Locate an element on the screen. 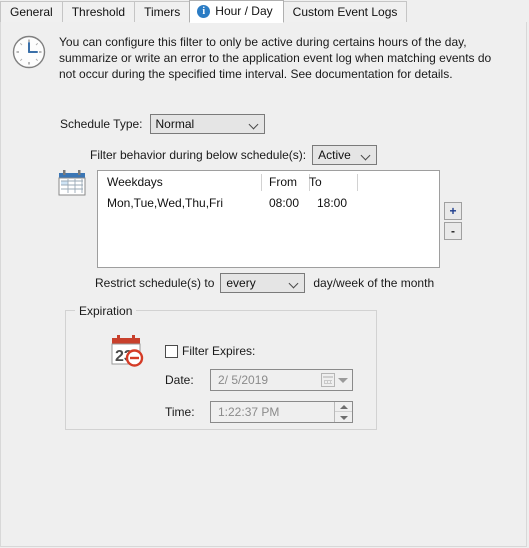 The height and width of the screenshot is (548, 529). date-label: Date: is located at coordinates (179, 380).